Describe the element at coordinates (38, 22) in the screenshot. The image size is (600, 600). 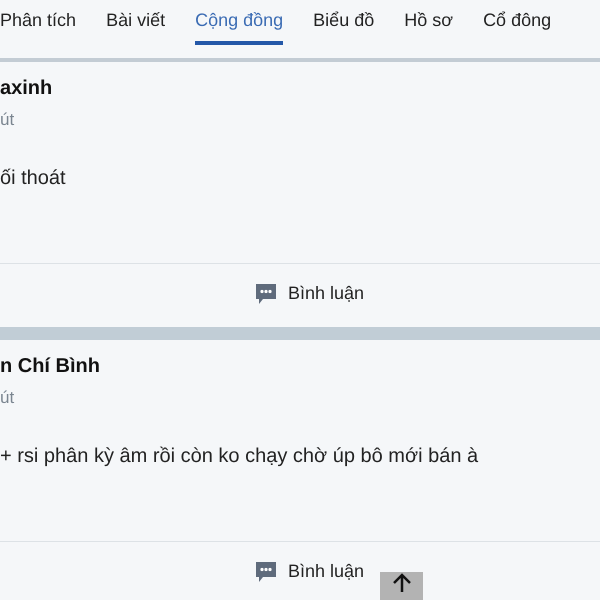
I see `tab: Phân tích` at that location.